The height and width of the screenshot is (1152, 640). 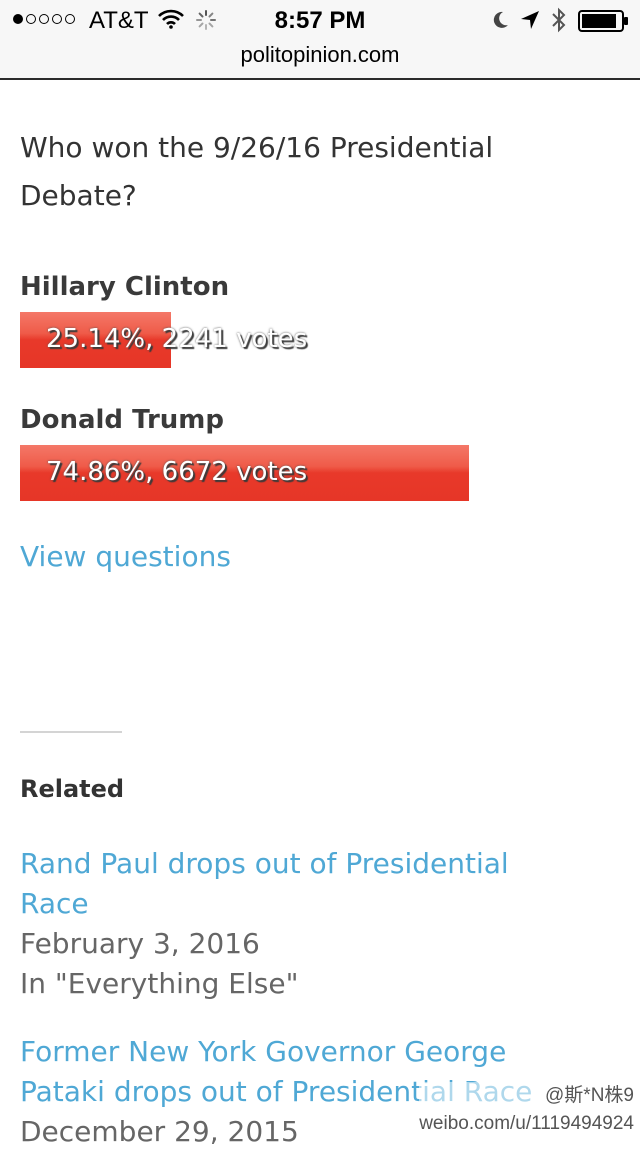 I want to click on weibo-watermark: @斯*N株9 weibo.com/u/1119494924, so click(x=526, y=1110).